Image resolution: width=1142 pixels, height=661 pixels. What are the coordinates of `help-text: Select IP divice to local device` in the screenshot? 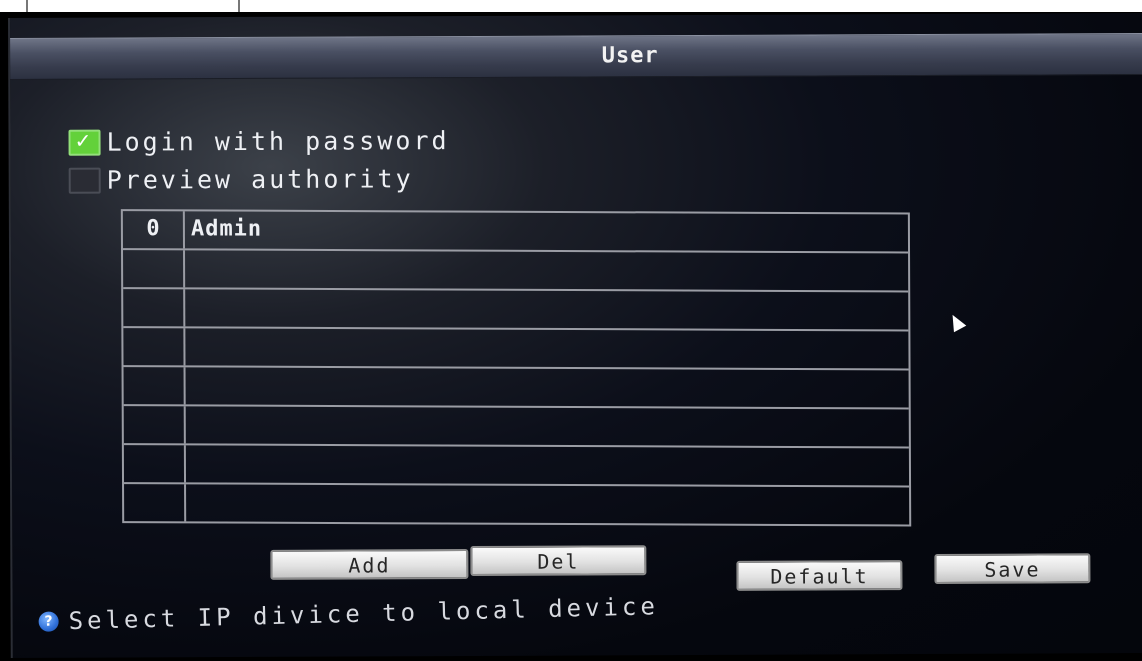 It's located at (364, 614).